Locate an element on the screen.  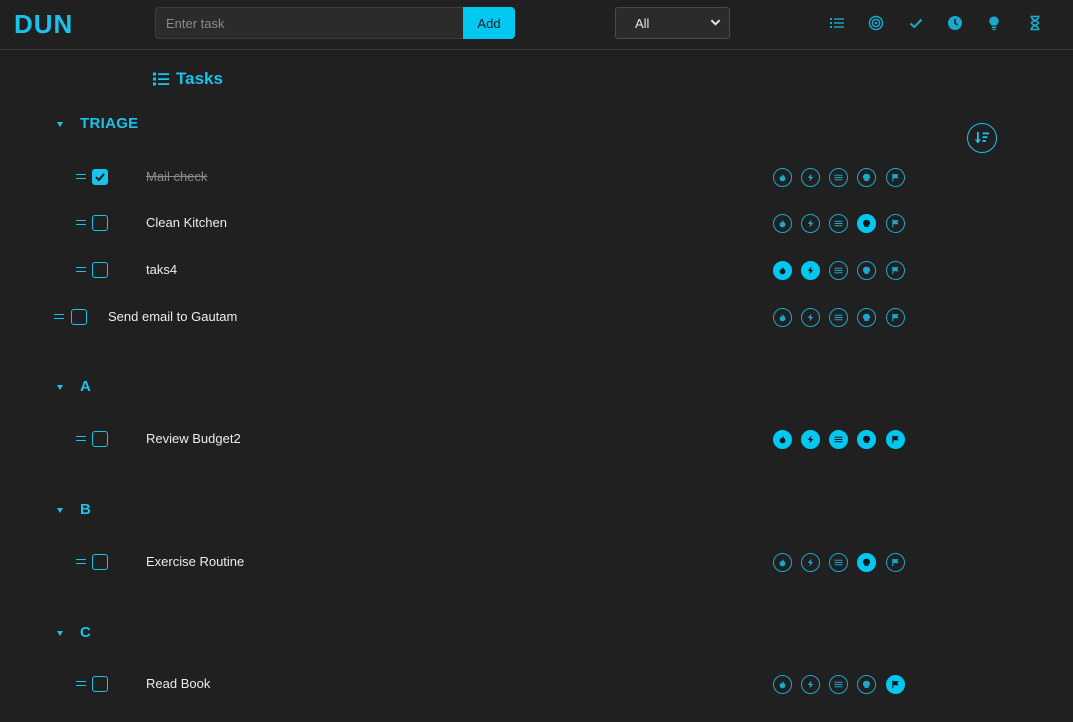
task-label: Read Book is located at coordinates (178, 683).